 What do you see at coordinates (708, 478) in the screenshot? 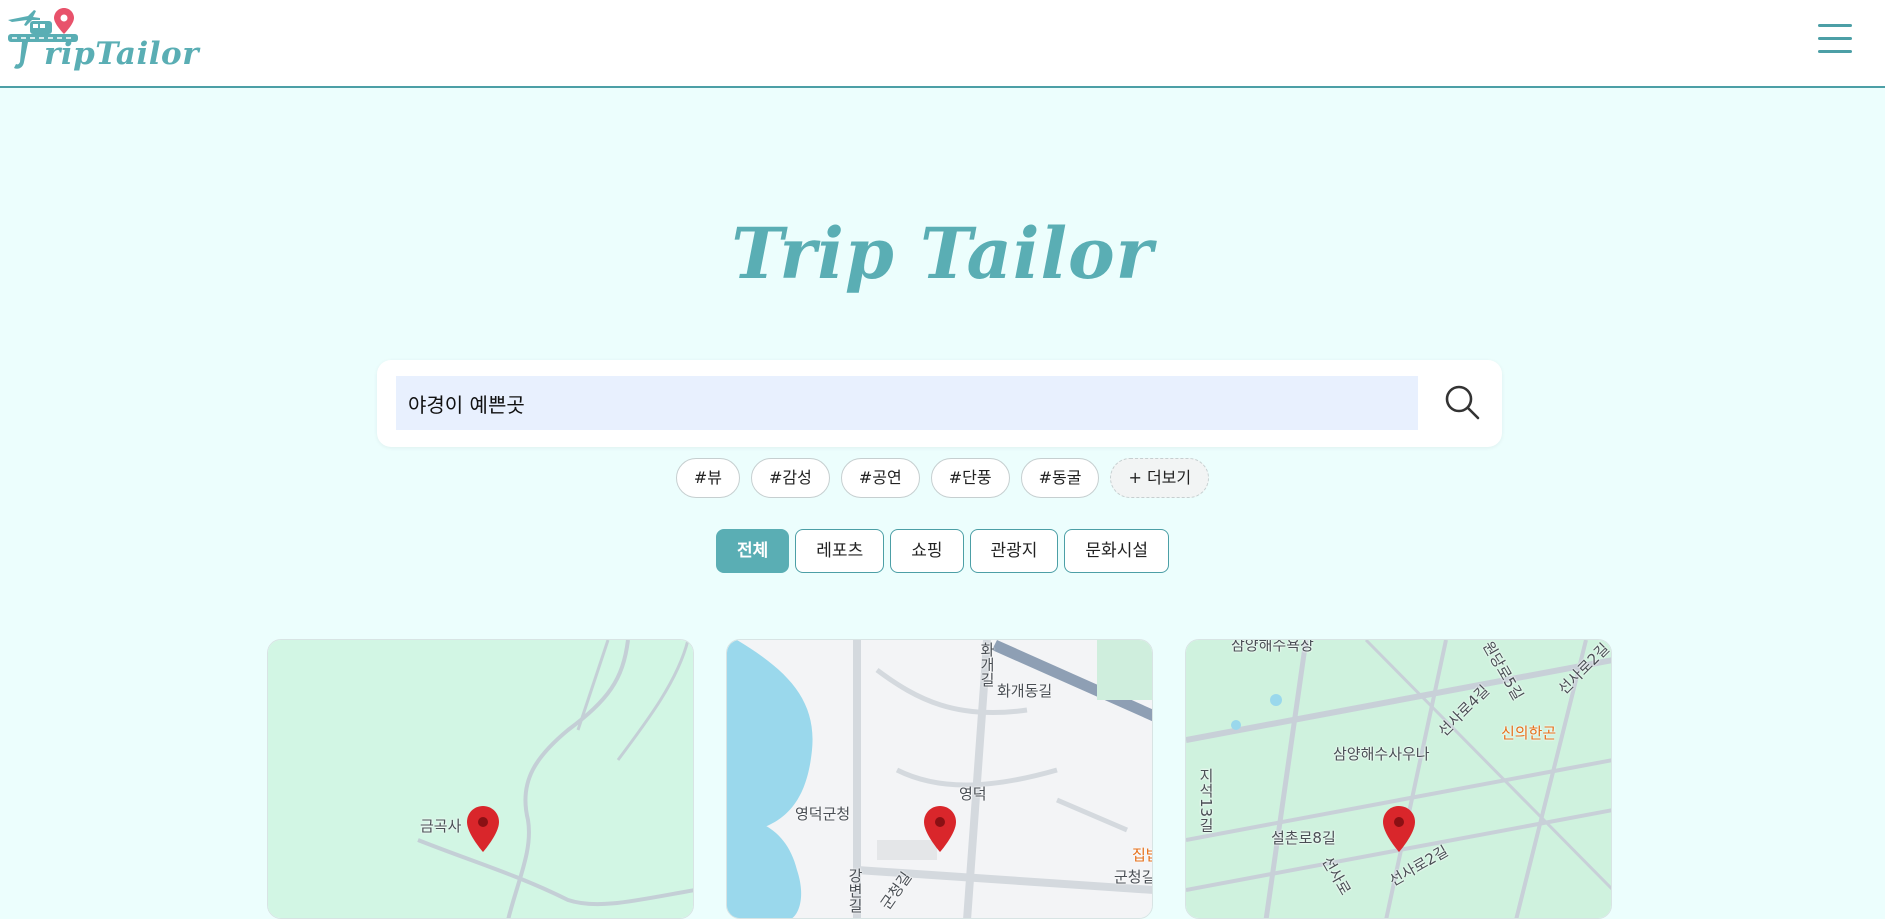
I see `tag-view: #뷰` at bounding box center [708, 478].